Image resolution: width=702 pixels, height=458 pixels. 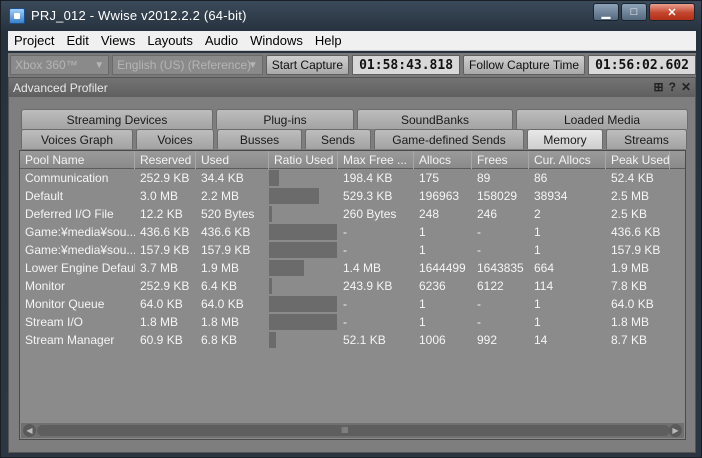 I want to click on cell-peak-used: 1.9 MB, so click(x=630, y=268).